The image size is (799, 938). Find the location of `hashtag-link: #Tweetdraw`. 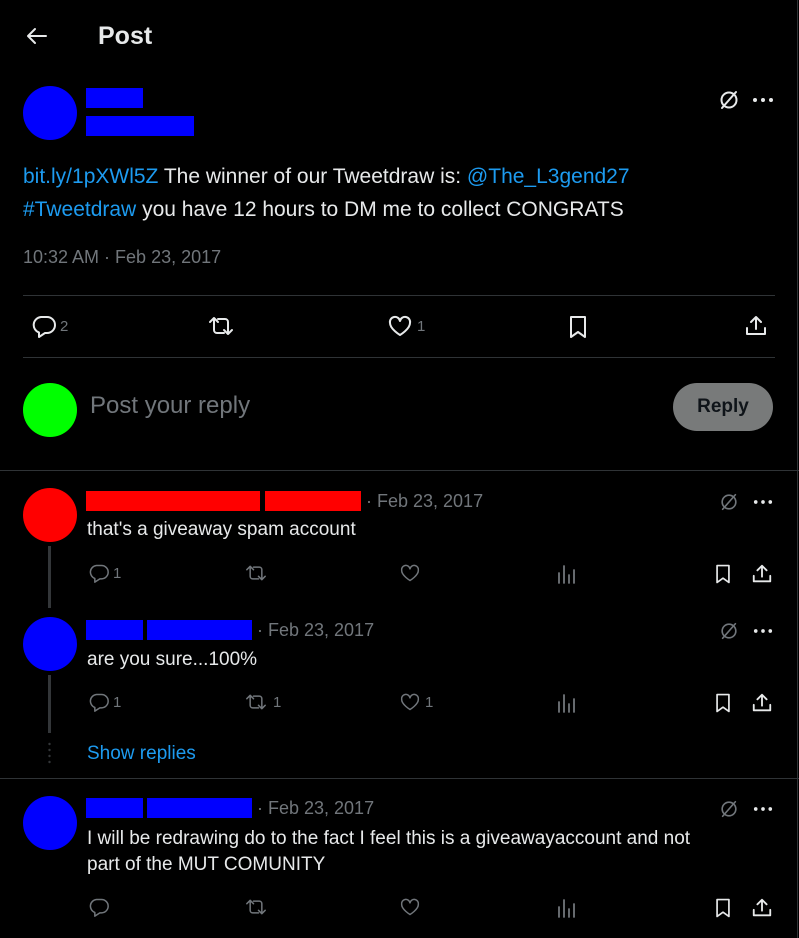

hashtag-link: #Tweetdraw is located at coordinates (79, 209).